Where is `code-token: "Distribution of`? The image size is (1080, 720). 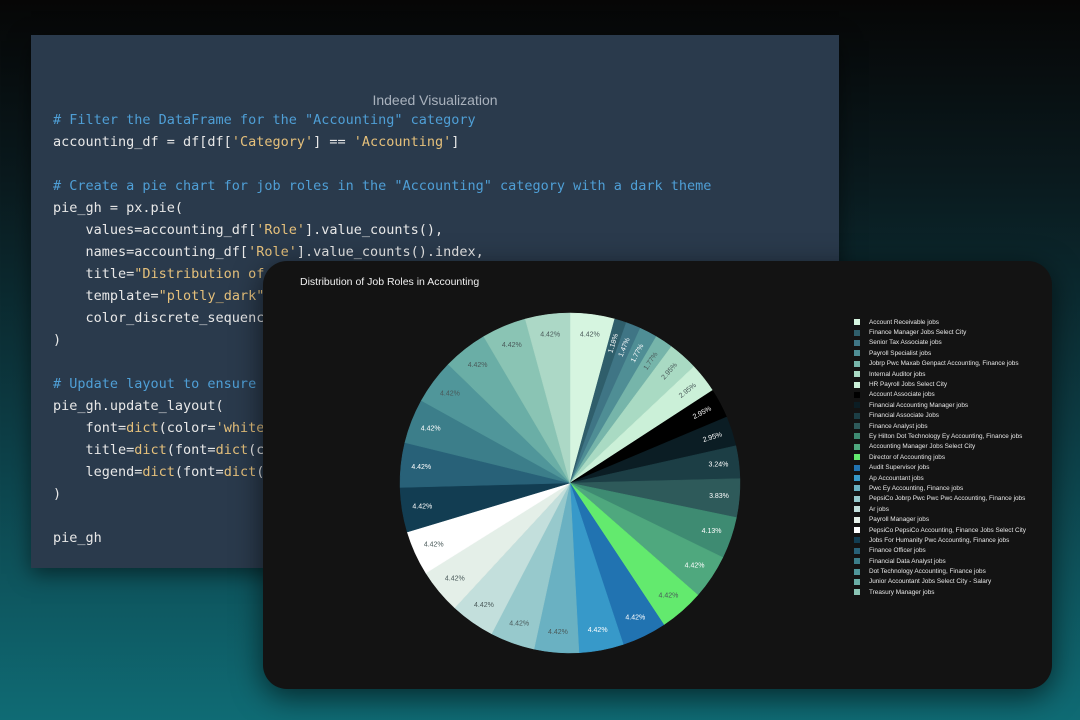
code-token: "Distribution of is located at coordinates (199, 274).